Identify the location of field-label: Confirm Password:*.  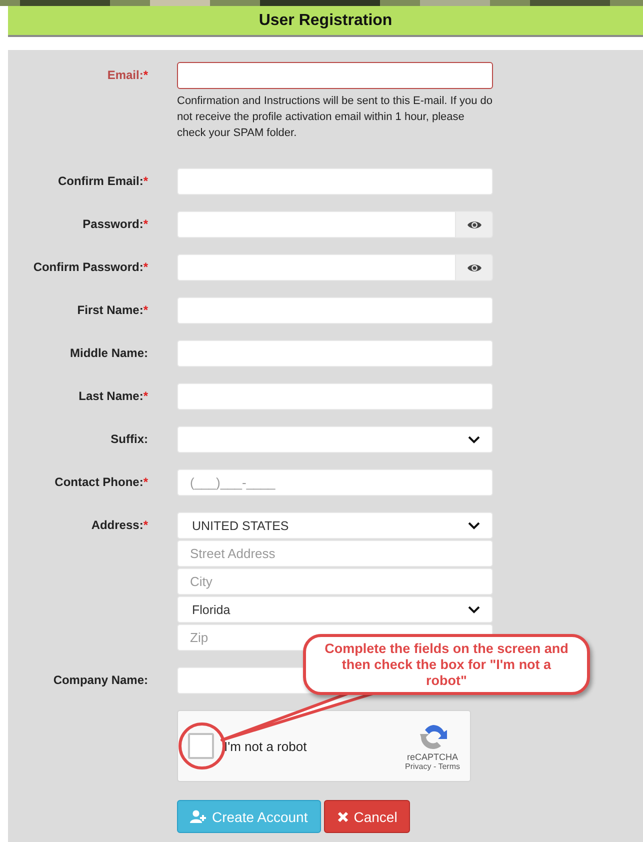
(90, 267).